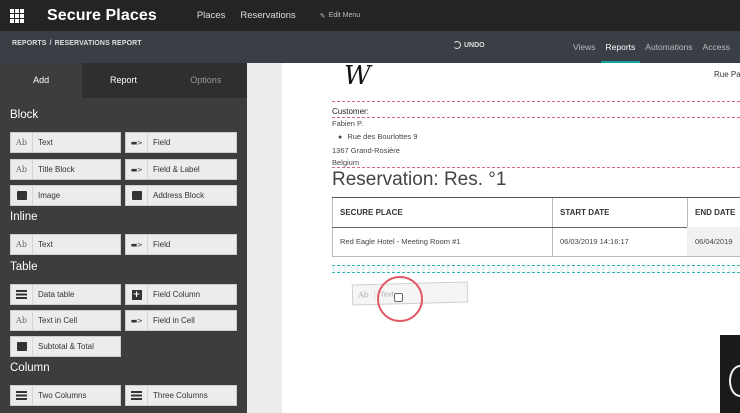 Image resolution: width=740 pixels, height=413 pixels. What do you see at coordinates (347, 123) in the screenshot?
I see `customer-name: Fabien P.` at bounding box center [347, 123].